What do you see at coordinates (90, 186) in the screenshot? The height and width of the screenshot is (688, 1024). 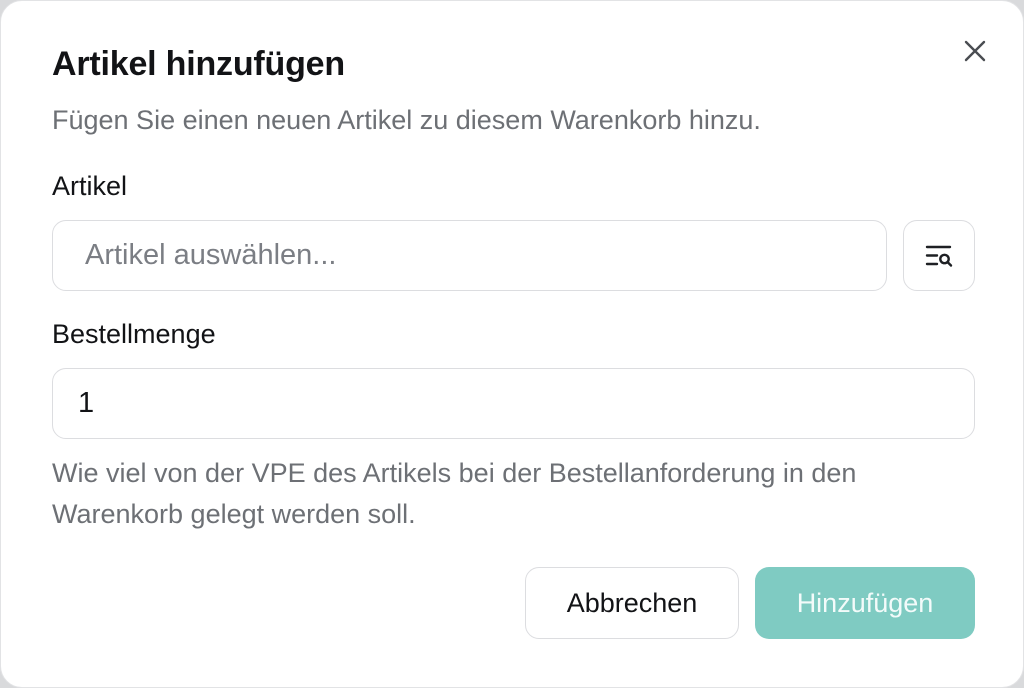 I see `article-label: Artikel` at bounding box center [90, 186].